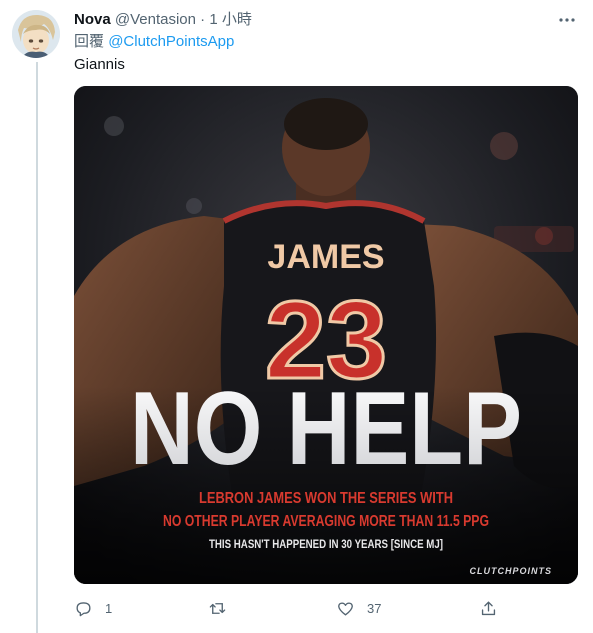 The image size is (593, 633). Describe the element at coordinates (109, 608) in the screenshot. I see `reply-count: 1` at that location.